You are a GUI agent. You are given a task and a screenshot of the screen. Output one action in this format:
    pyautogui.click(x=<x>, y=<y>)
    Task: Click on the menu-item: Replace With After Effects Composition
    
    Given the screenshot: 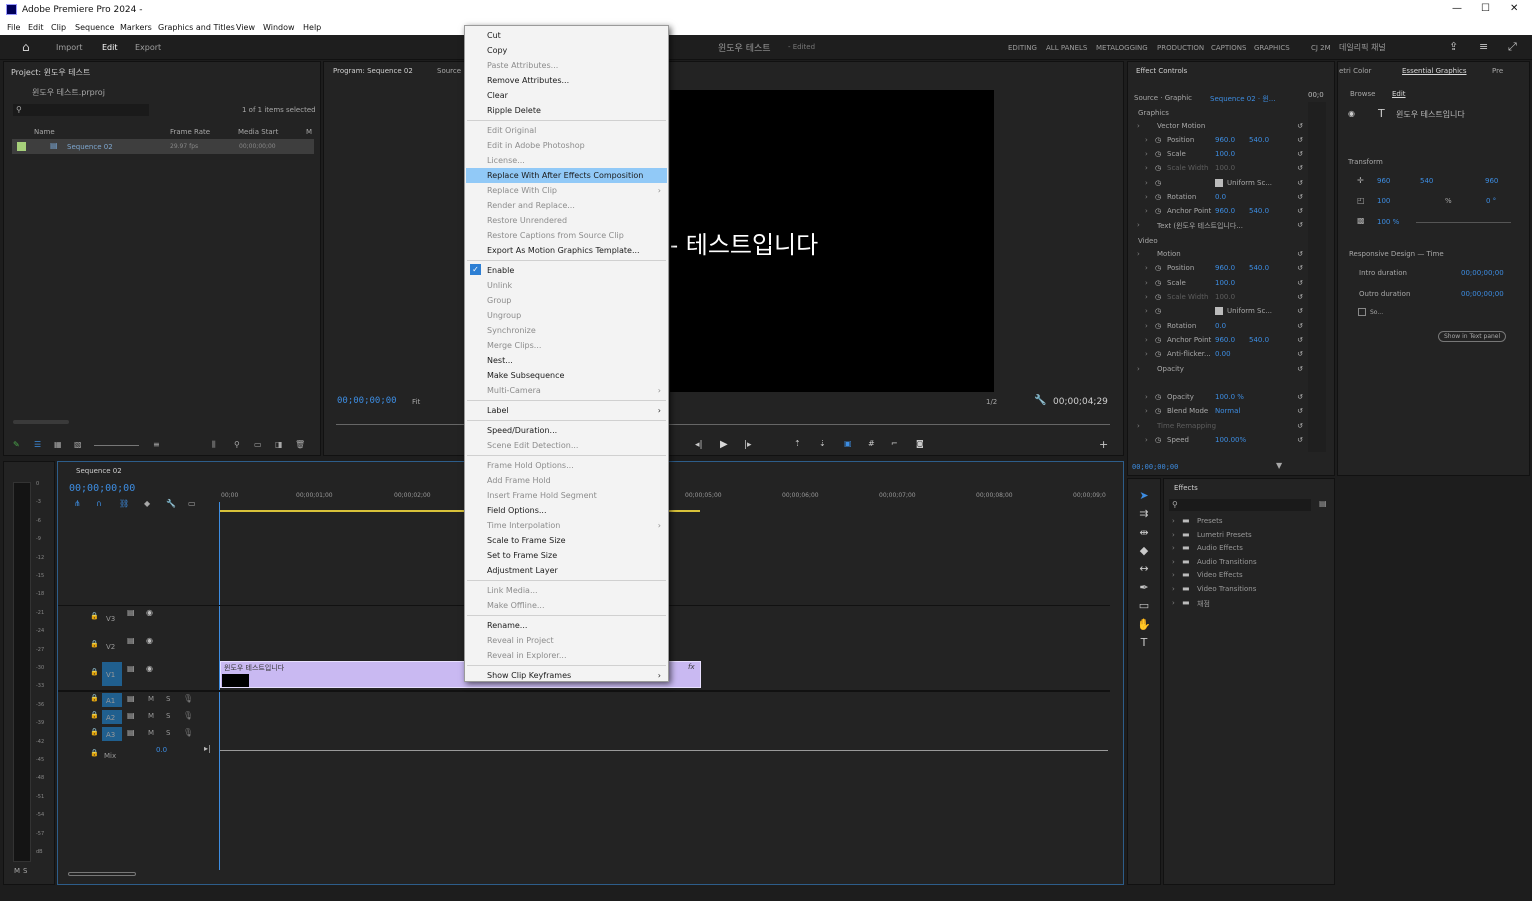 What is the action you would take?
    pyautogui.click(x=577, y=175)
    